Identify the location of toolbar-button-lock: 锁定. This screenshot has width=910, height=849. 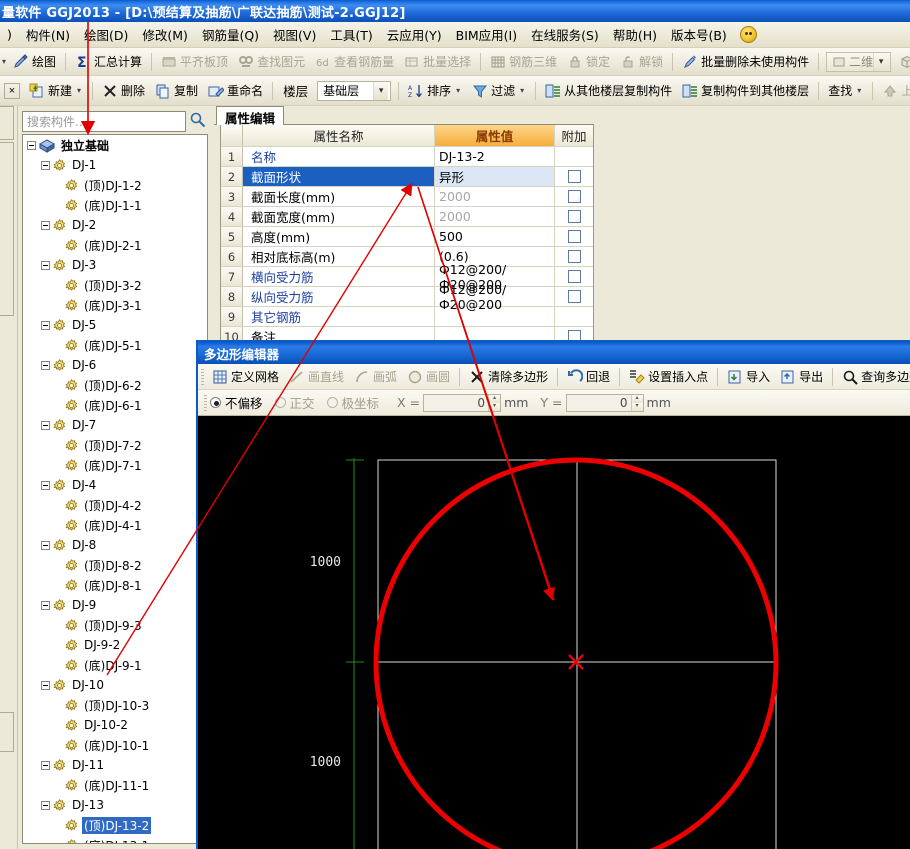
(588, 62).